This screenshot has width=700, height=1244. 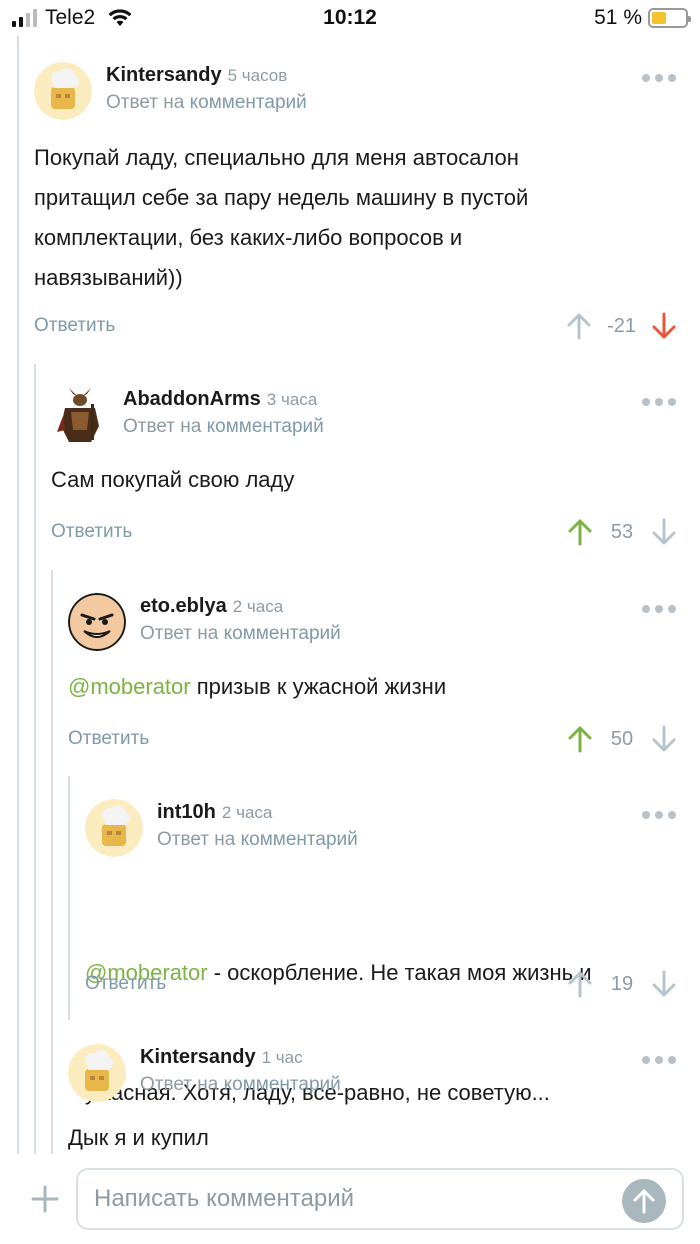 I want to click on vote-score: 53, so click(x=622, y=531).